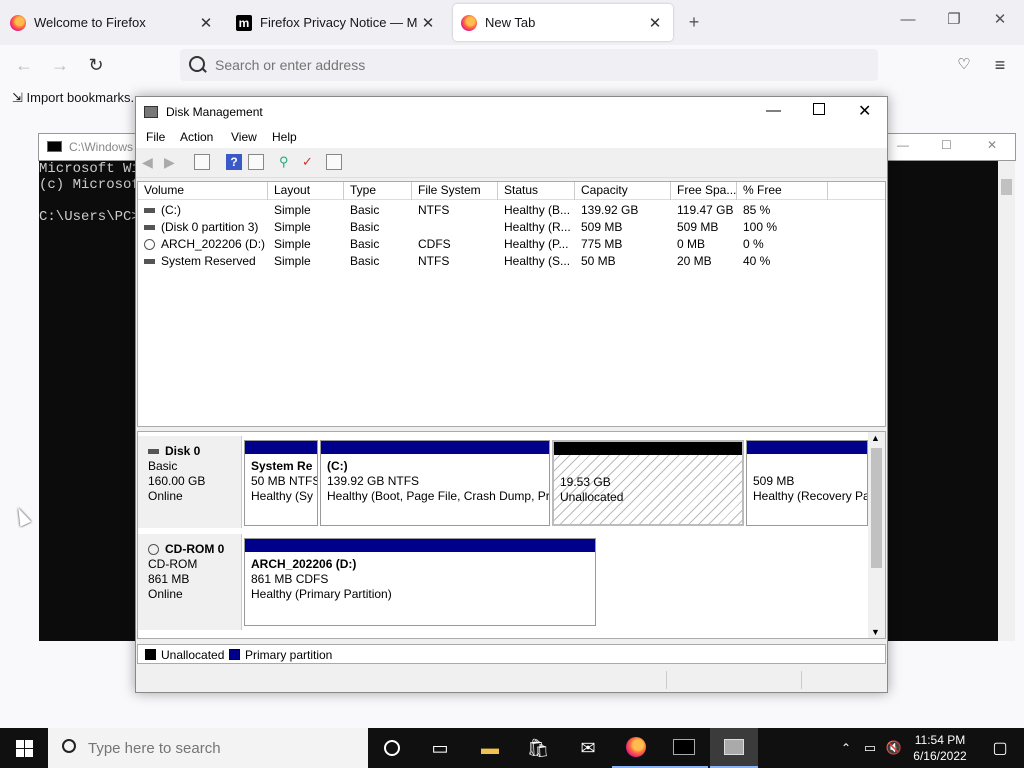  Describe the element at coordinates (455, 227) in the screenshot. I see `volume-fs` at that location.